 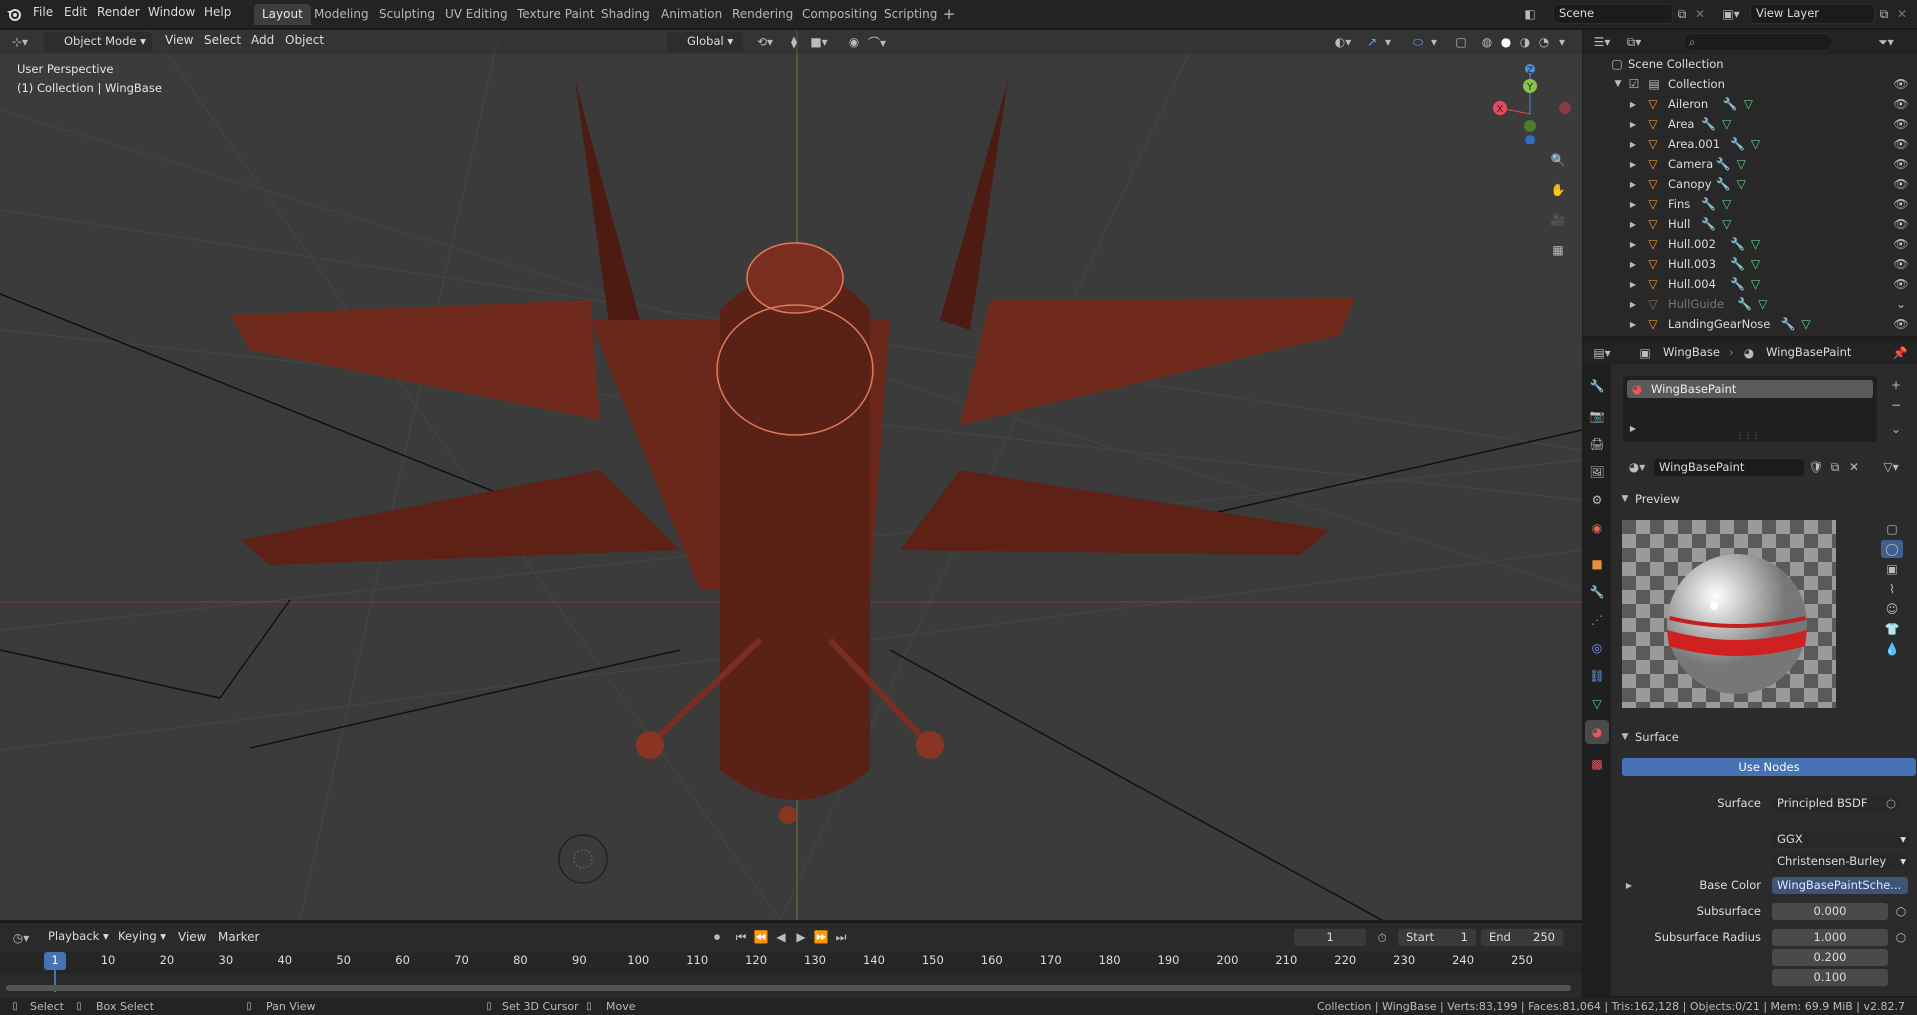 What do you see at coordinates (1330, 937) in the screenshot?
I see `current-frame-field: 1` at bounding box center [1330, 937].